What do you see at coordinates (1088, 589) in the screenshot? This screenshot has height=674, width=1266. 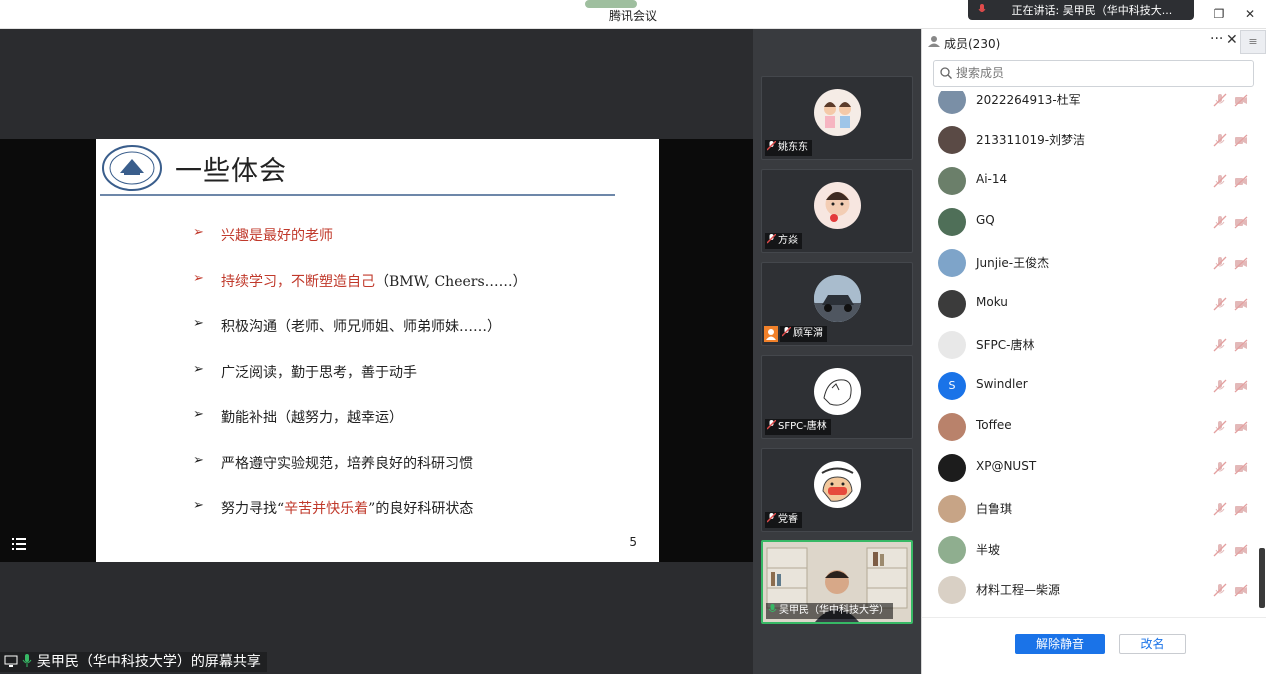 I see `member-row: 材料工程—柴源` at bounding box center [1088, 589].